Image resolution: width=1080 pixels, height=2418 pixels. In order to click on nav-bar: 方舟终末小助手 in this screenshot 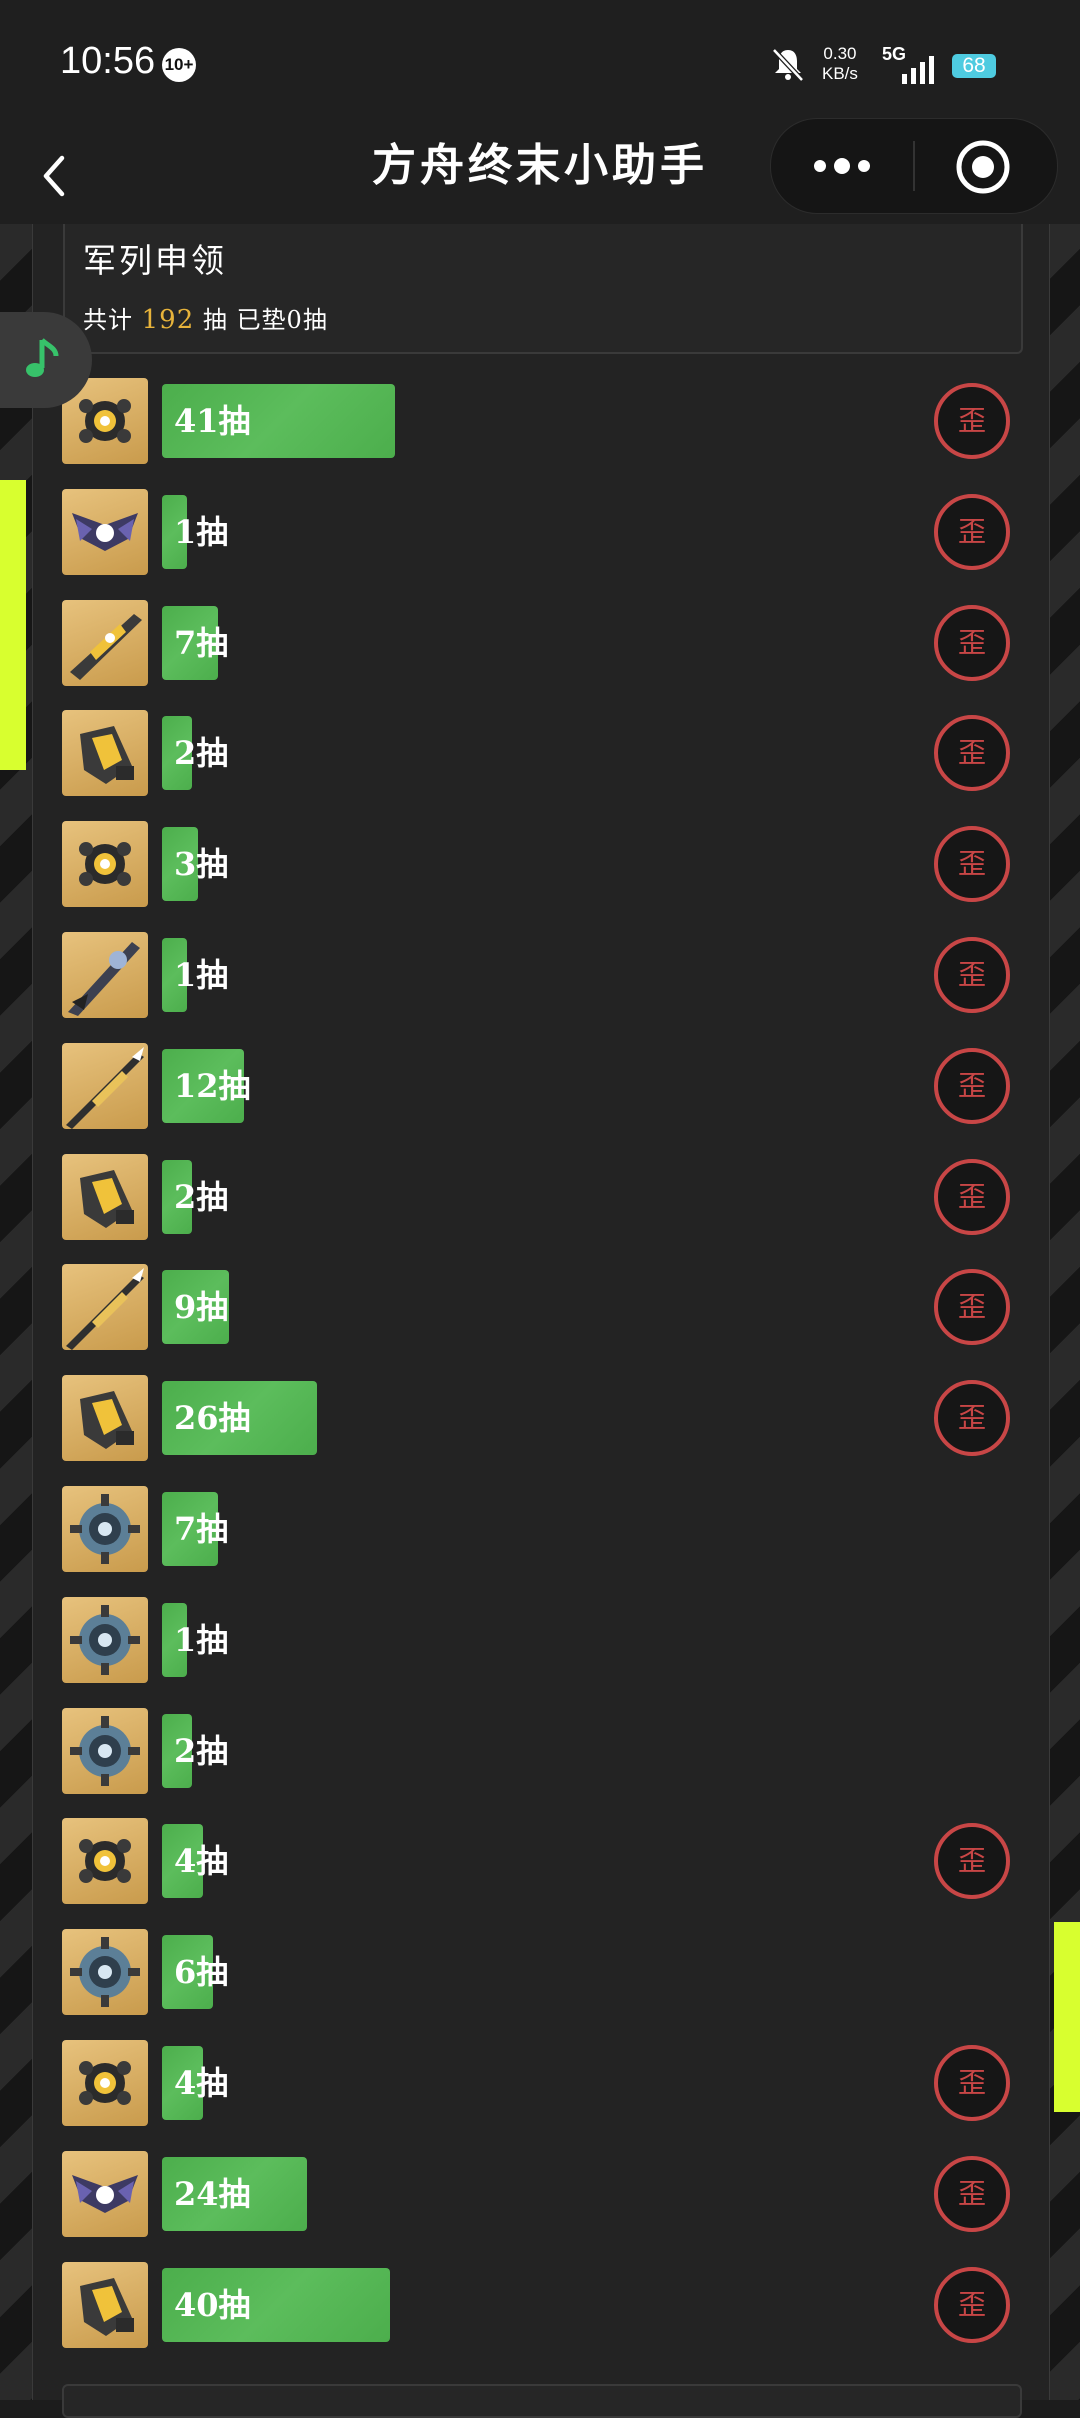, I will do `click(540, 171)`.